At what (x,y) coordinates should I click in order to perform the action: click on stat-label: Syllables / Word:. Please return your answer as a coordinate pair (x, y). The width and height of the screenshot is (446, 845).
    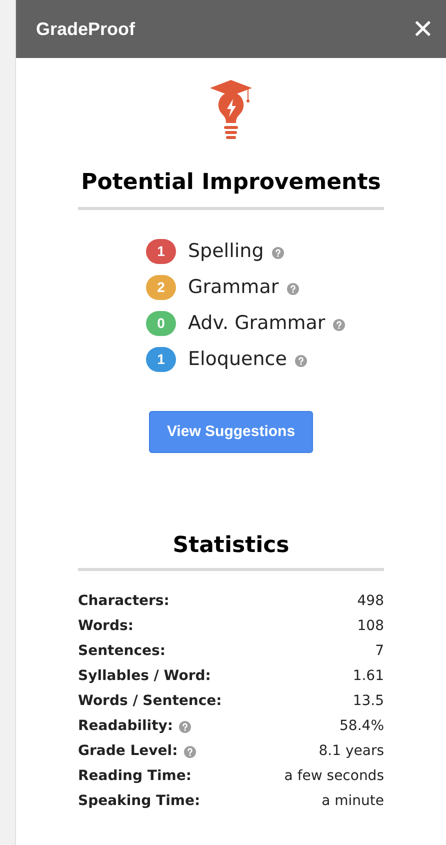
    Looking at the image, I should click on (144, 676).